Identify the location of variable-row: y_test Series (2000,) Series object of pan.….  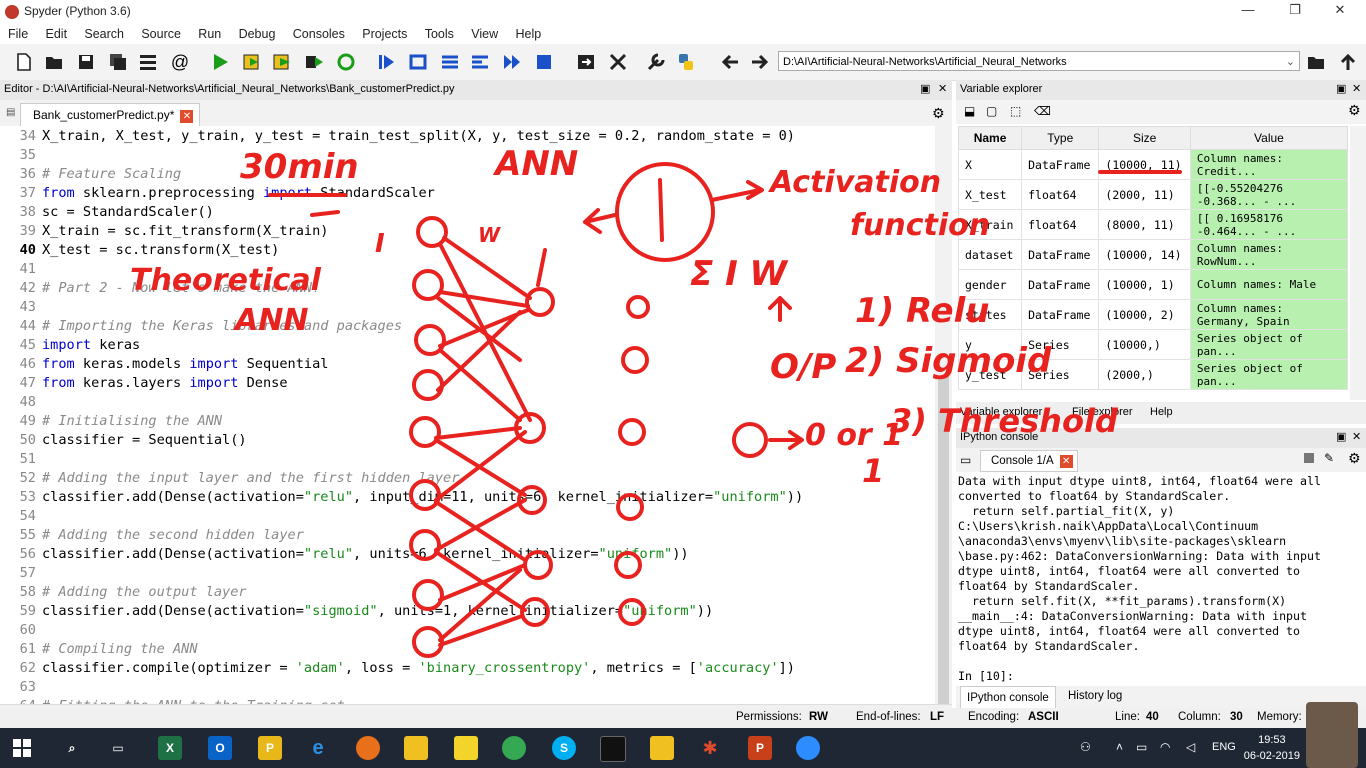
(1153, 374).